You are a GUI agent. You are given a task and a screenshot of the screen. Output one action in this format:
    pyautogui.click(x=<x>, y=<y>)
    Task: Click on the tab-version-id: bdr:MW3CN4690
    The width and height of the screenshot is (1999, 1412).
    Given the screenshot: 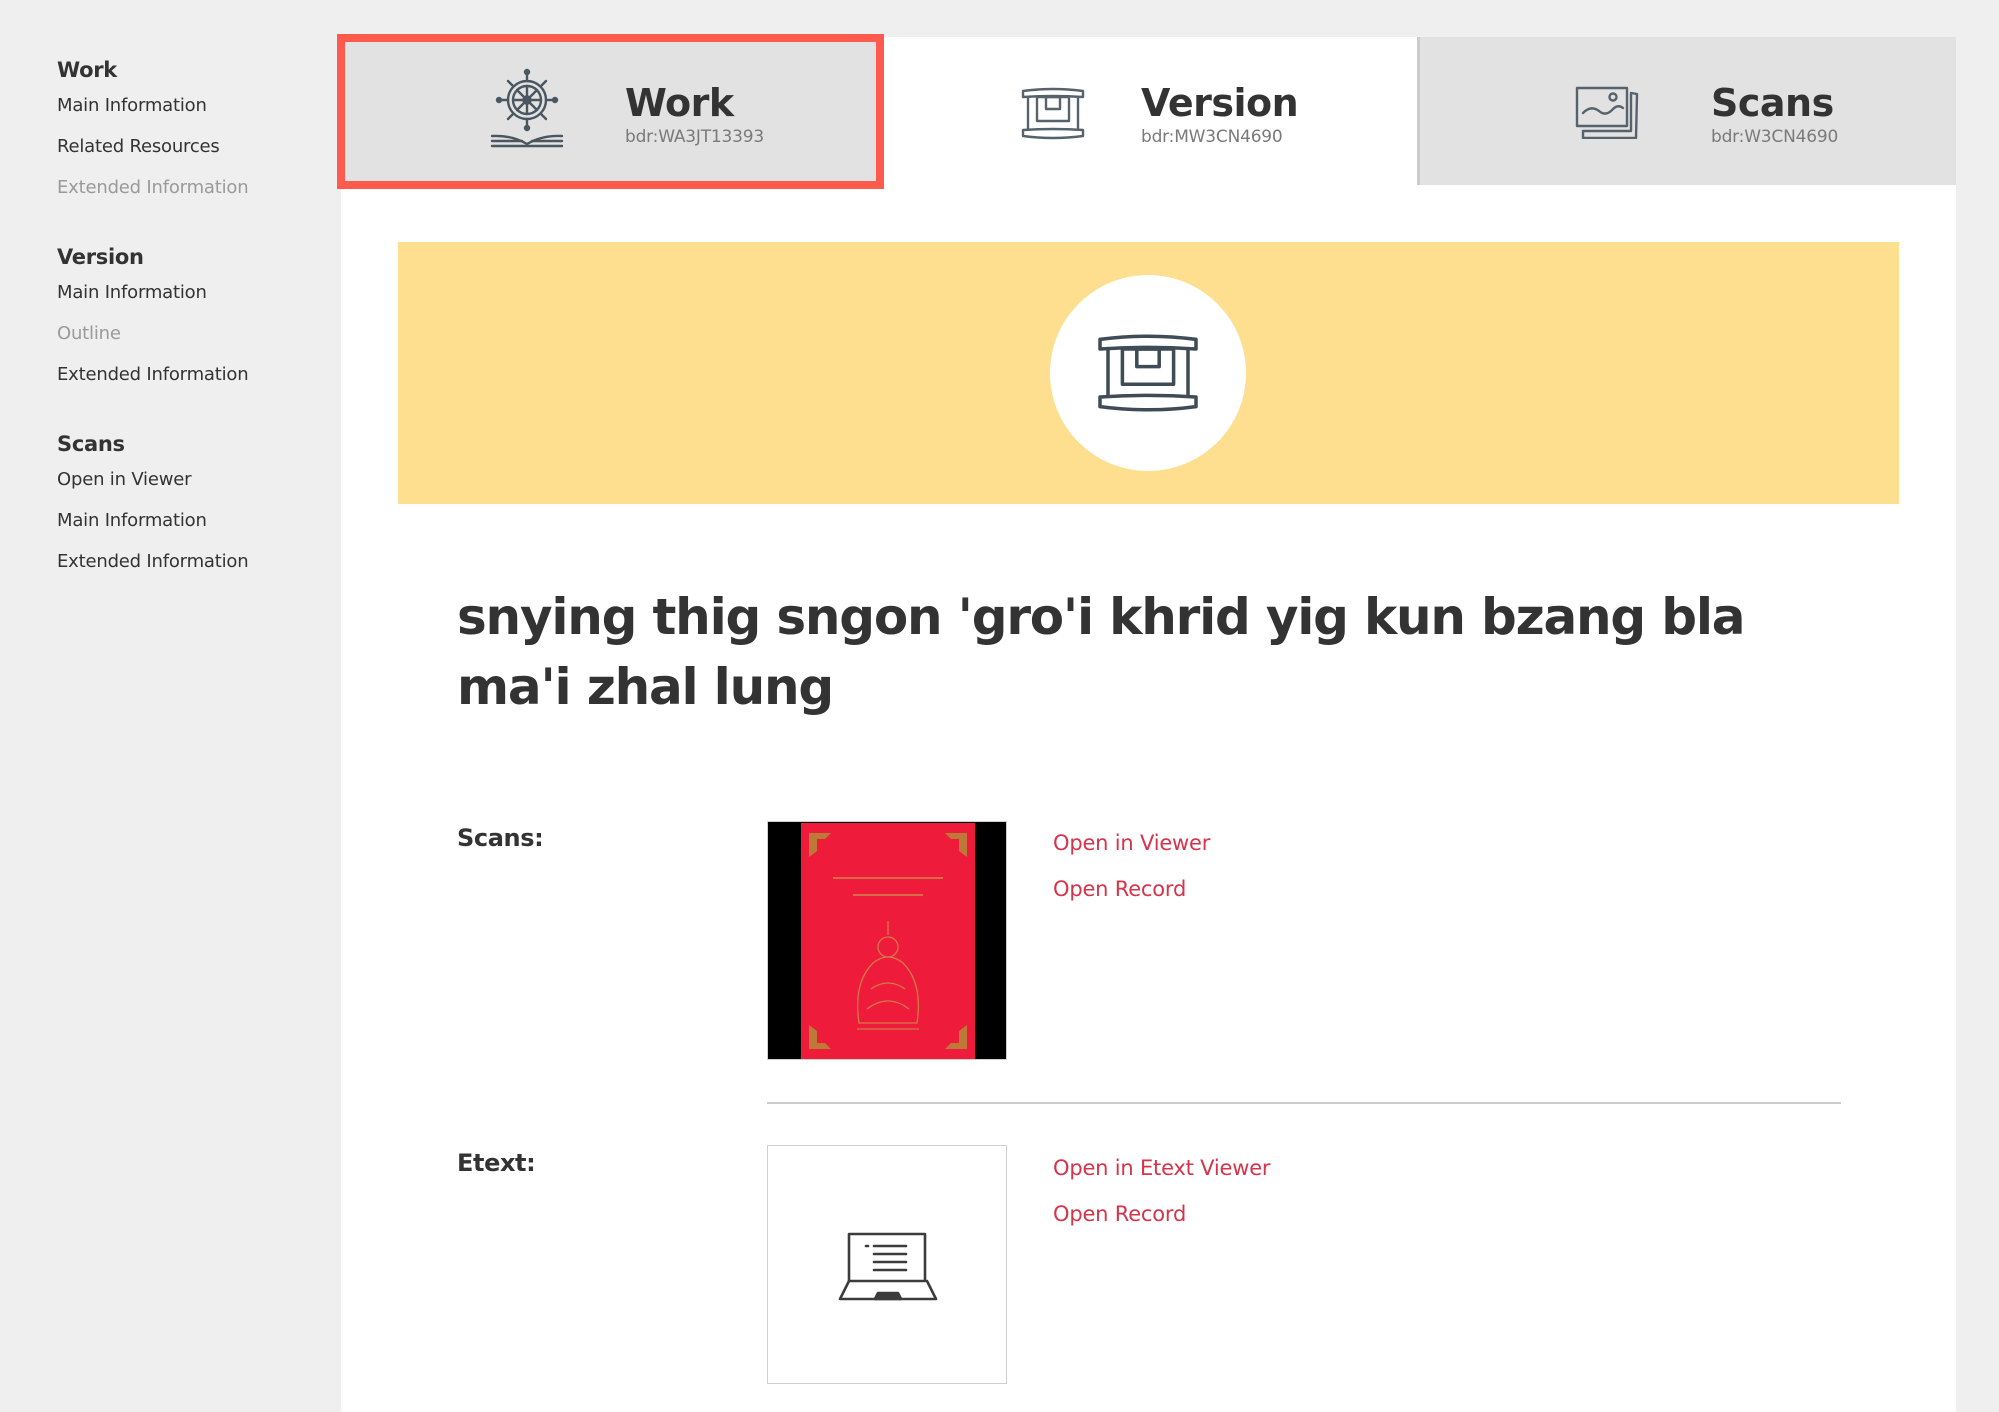 What is the action you would take?
    pyautogui.click(x=1212, y=137)
    